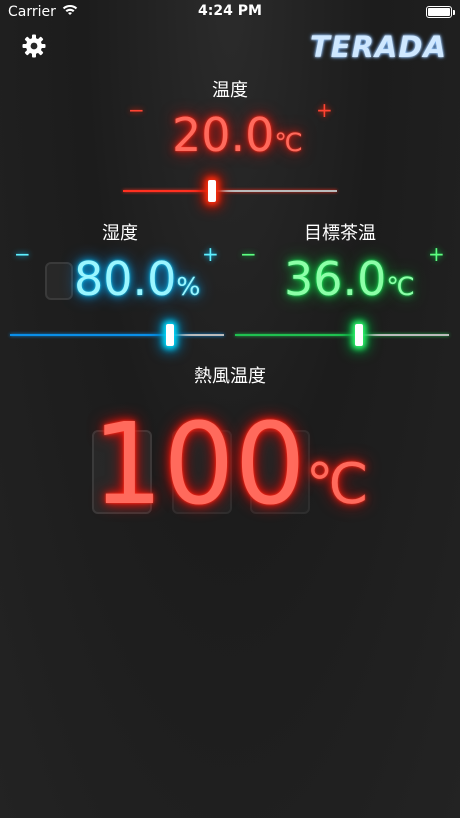  What do you see at coordinates (288, 142) in the screenshot?
I see `temperature-unit: ℃` at bounding box center [288, 142].